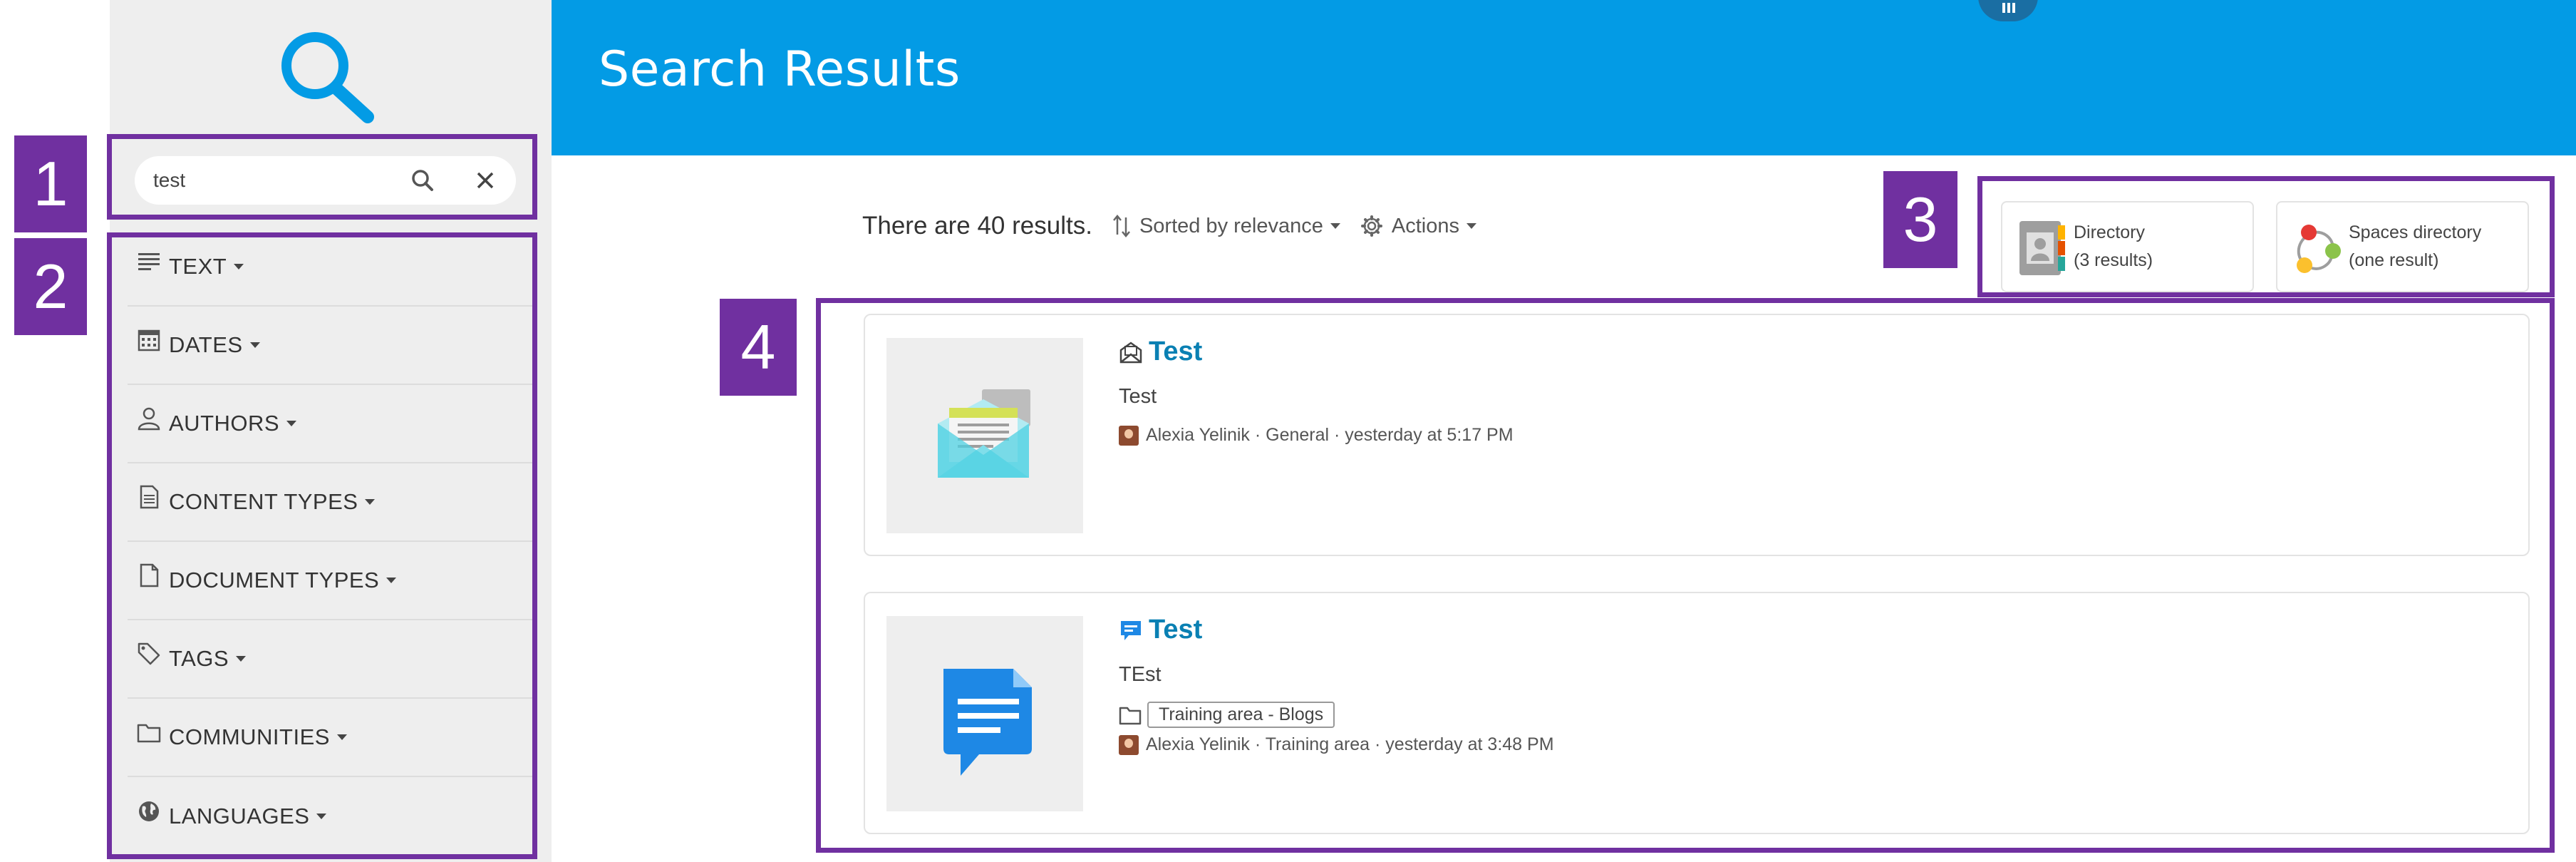 Image resolution: width=2576 pixels, height=862 pixels. What do you see at coordinates (328, 77) in the screenshot?
I see `search-logo-icon` at bounding box center [328, 77].